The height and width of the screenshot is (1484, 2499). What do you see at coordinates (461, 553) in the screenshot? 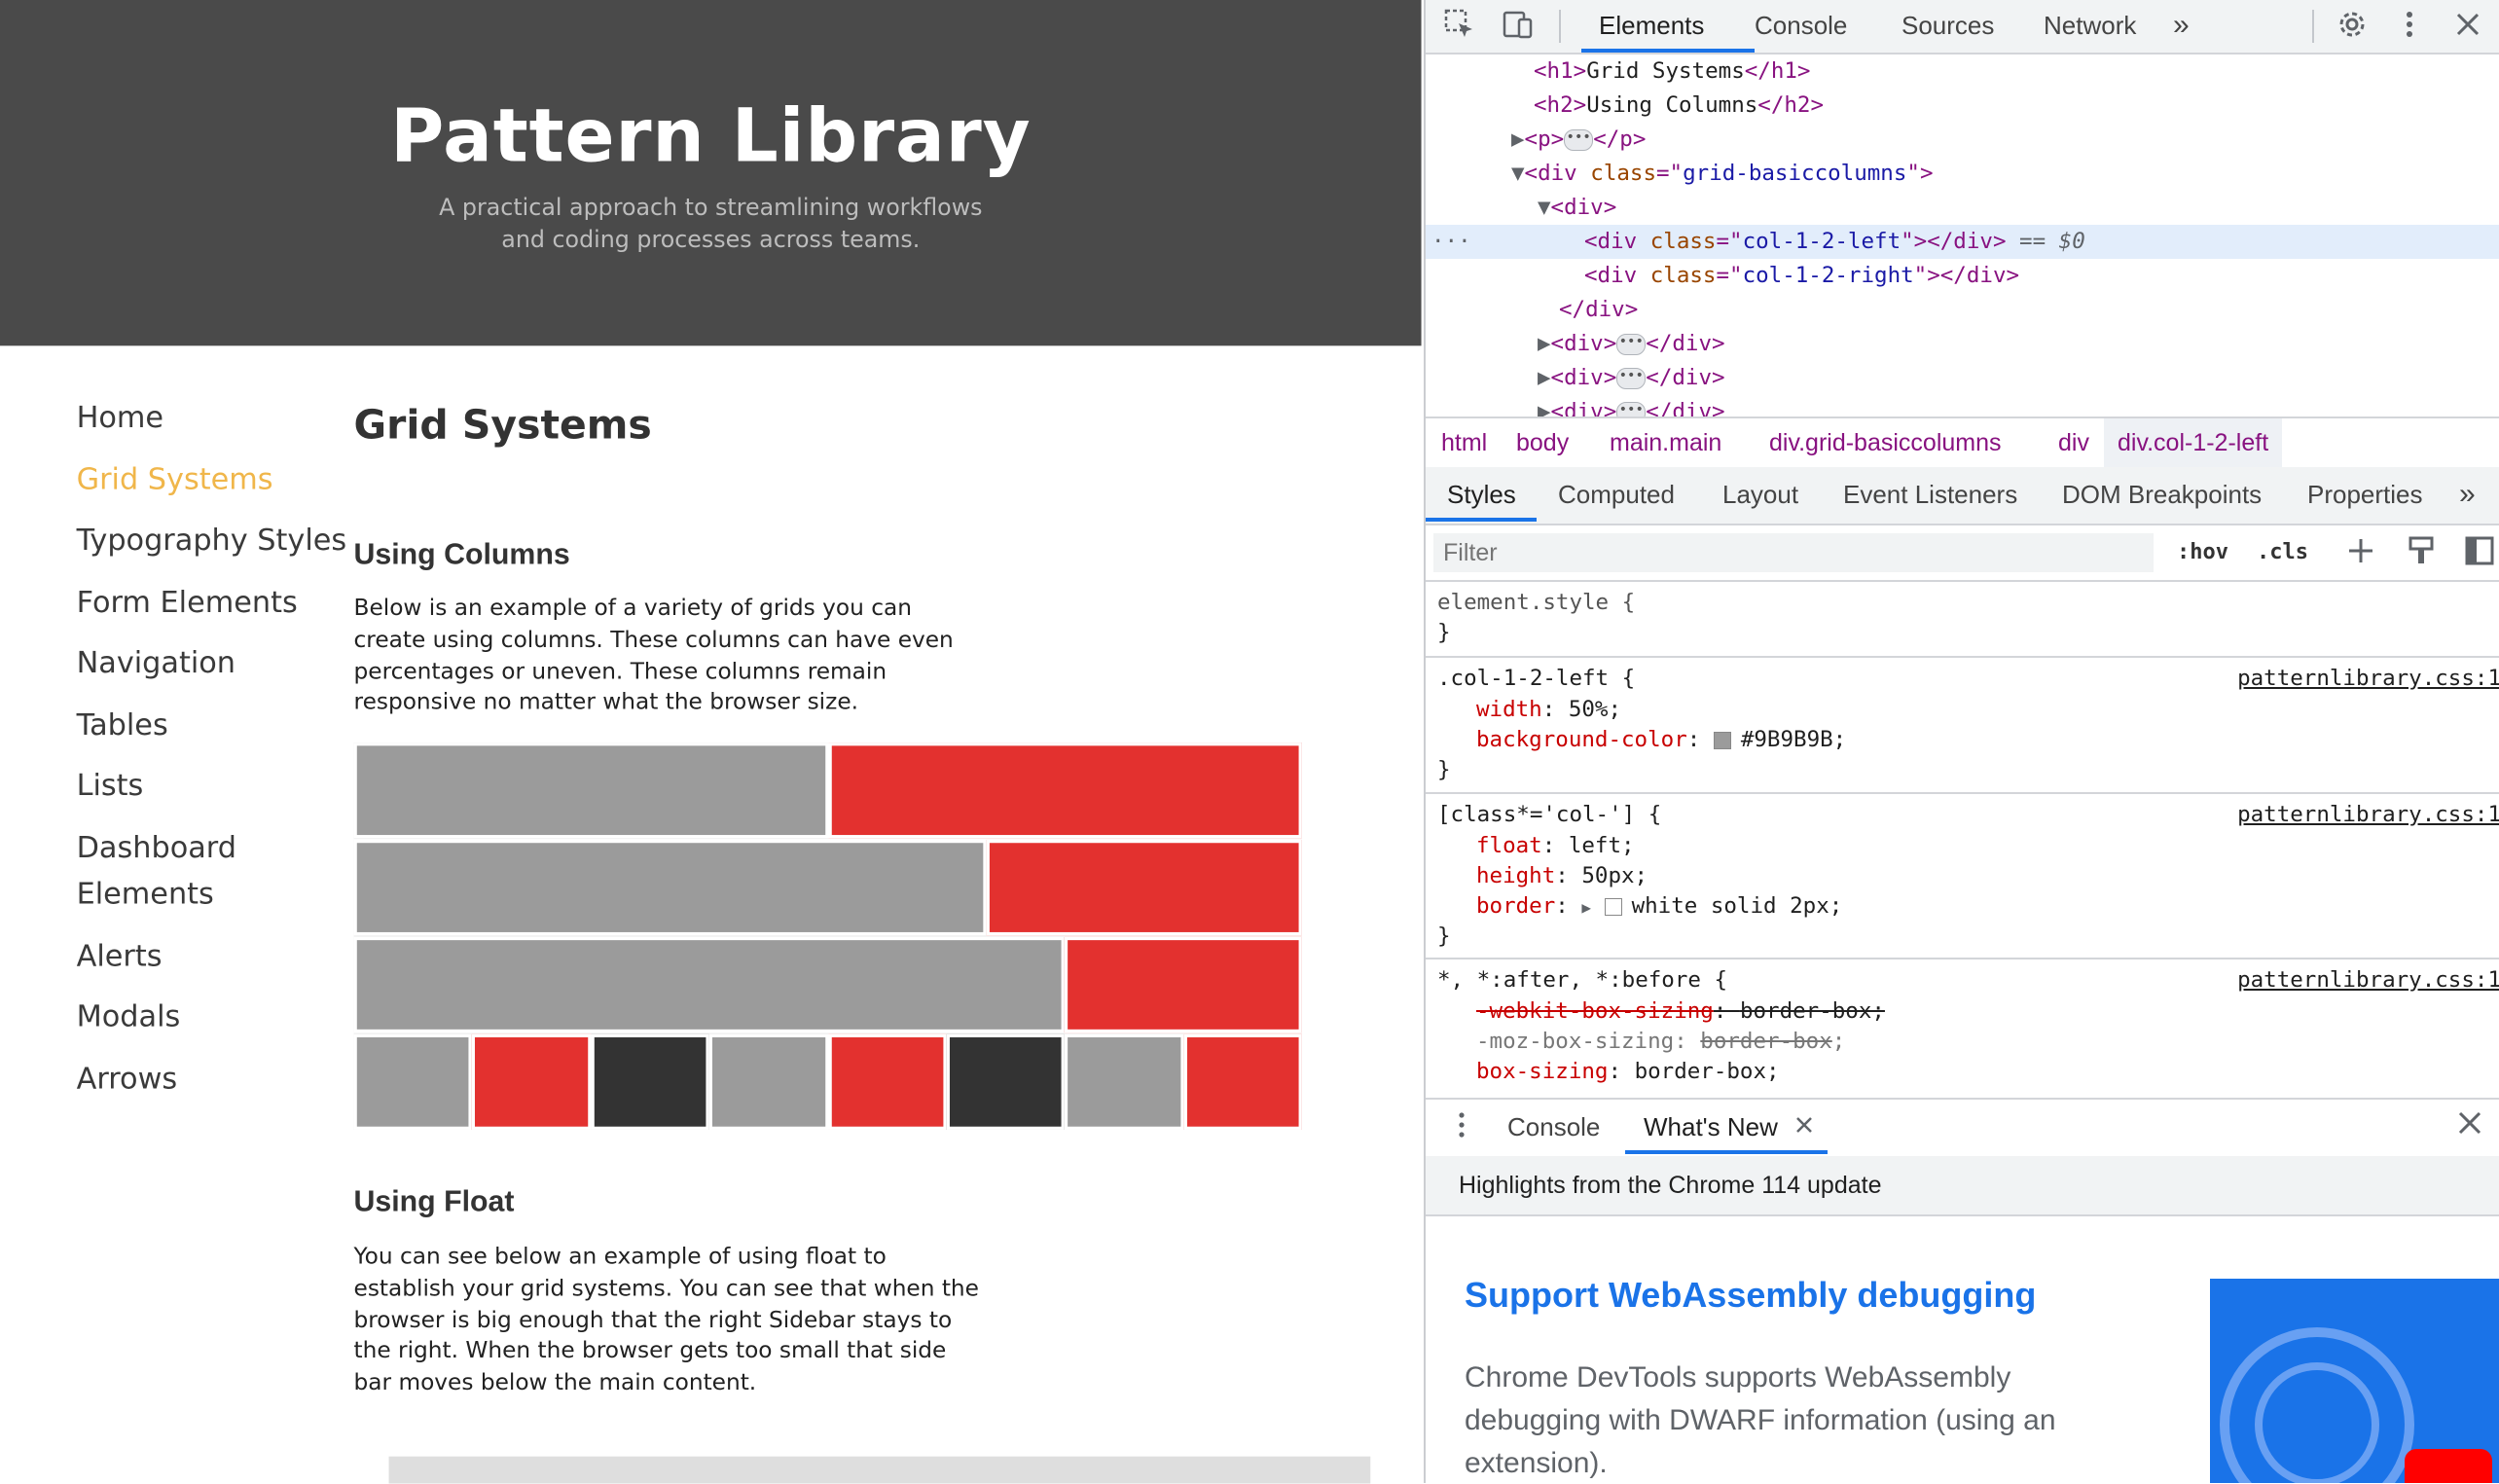
I see `section-title-using-columns: Using Columns` at bounding box center [461, 553].